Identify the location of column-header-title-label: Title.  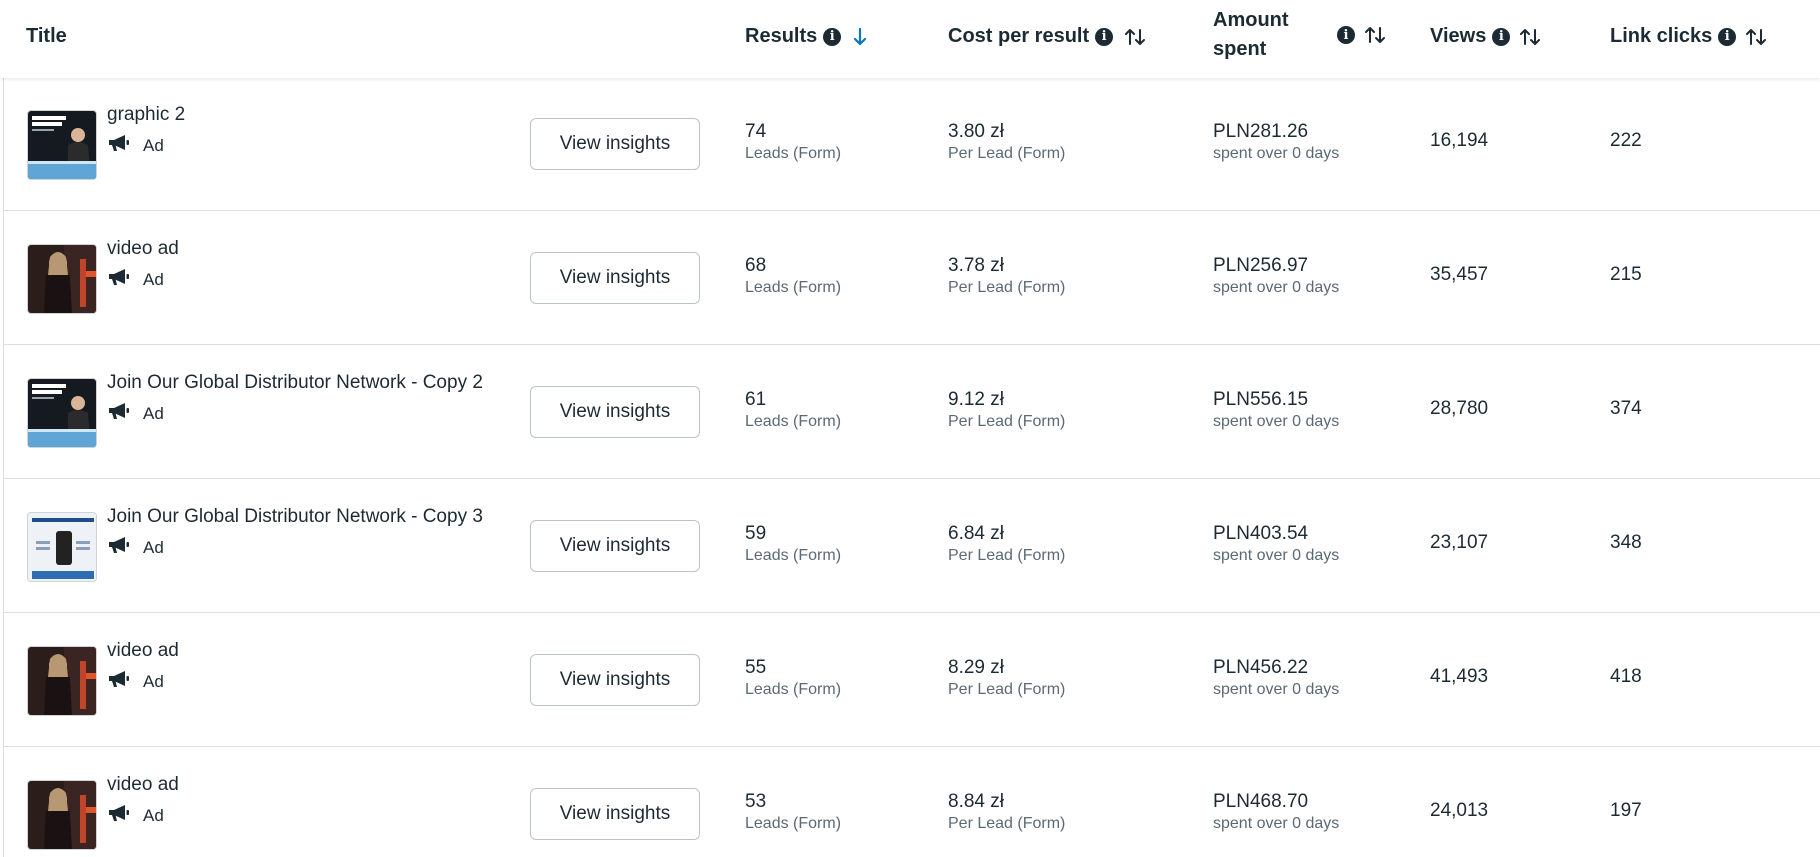
(46, 36).